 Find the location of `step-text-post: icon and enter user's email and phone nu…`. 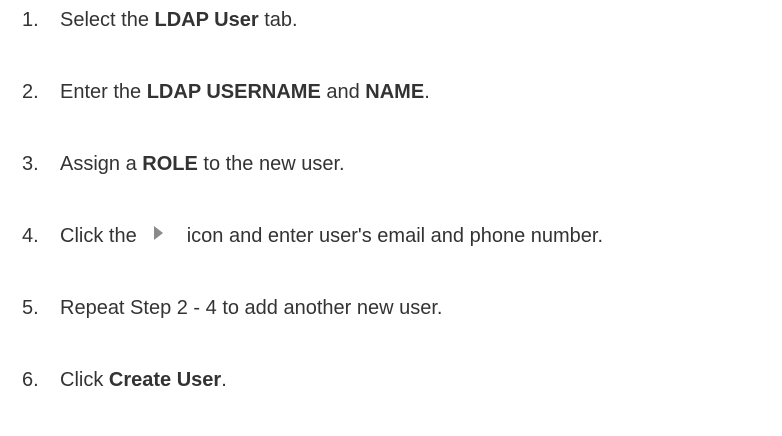

step-text-post: icon and enter user's email and phone nu… is located at coordinates (395, 236).